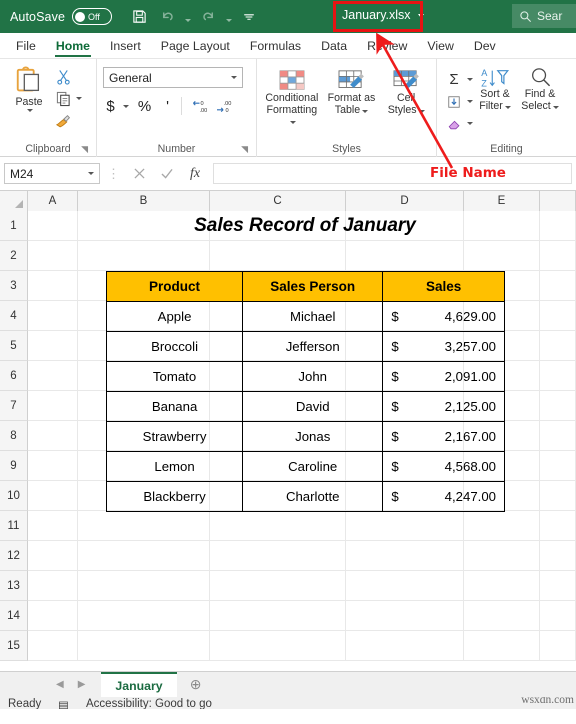 This screenshot has height=724, width=576. Describe the element at coordinates (14, 256) in the screenshot. I see `row-header: 2` at that location.